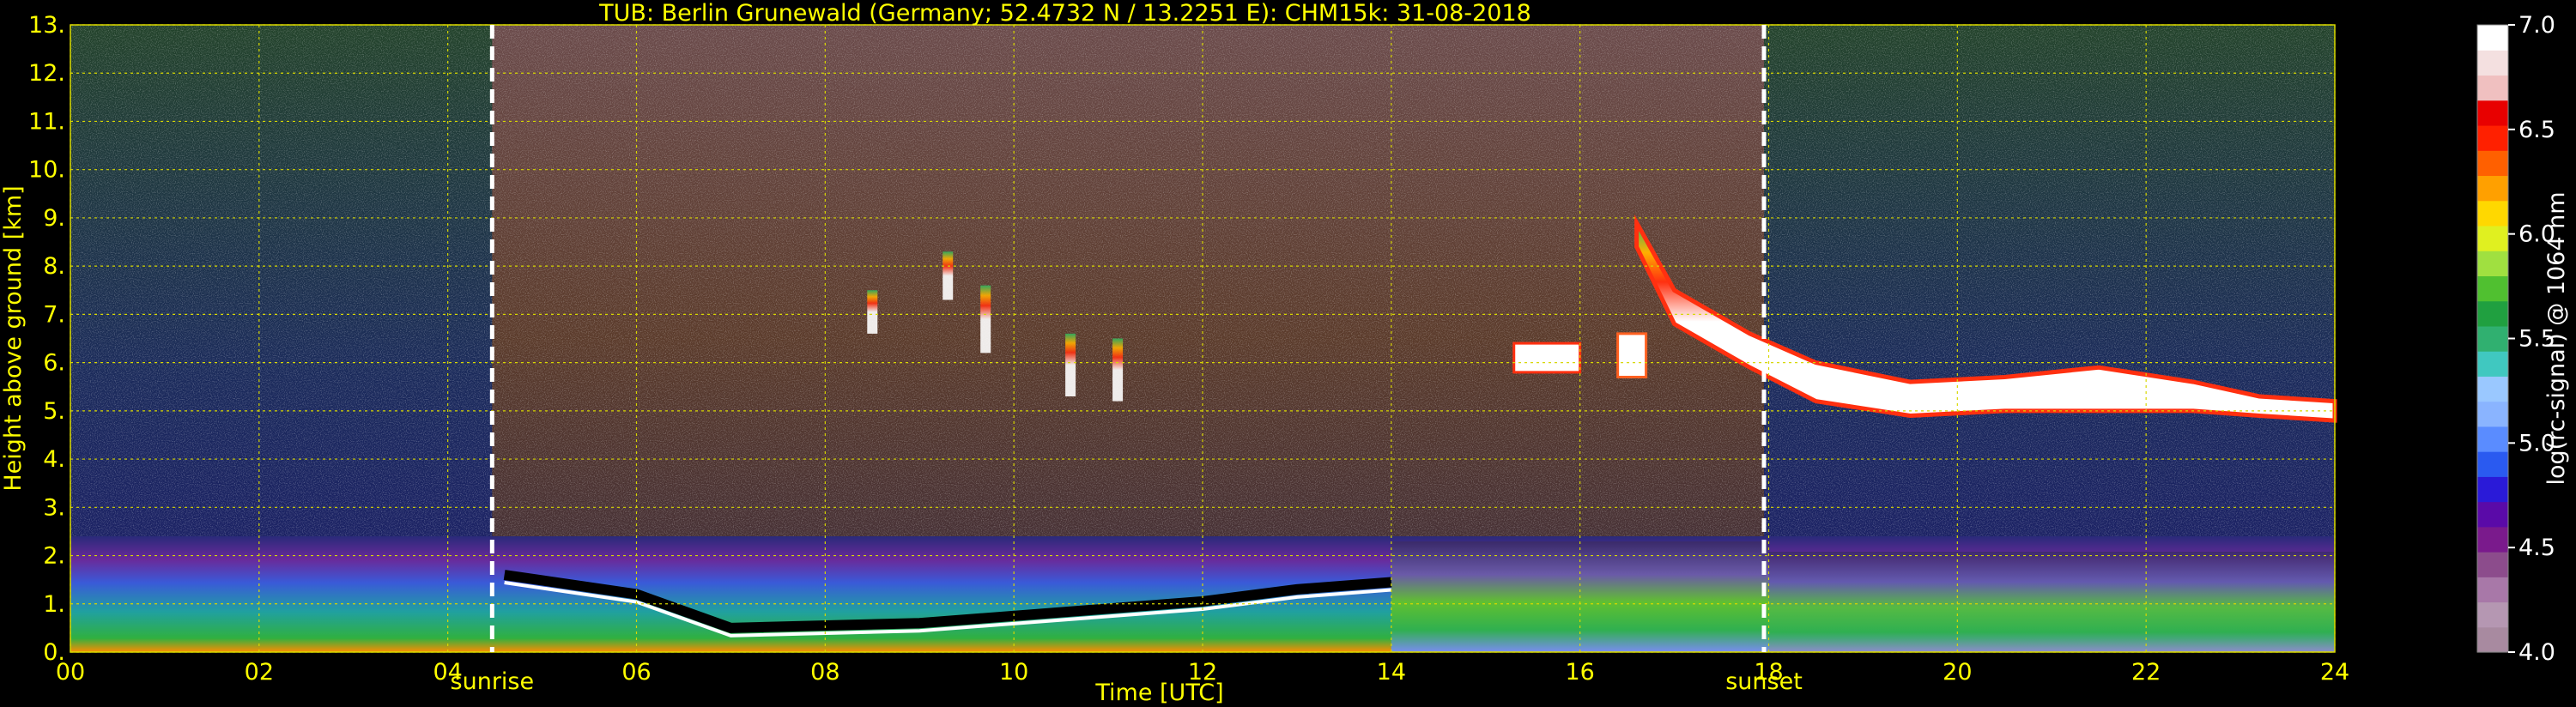 The width and height of the screenshot is (2576, 707). I want to click on y-tick-label: 3., so click(54, 508).